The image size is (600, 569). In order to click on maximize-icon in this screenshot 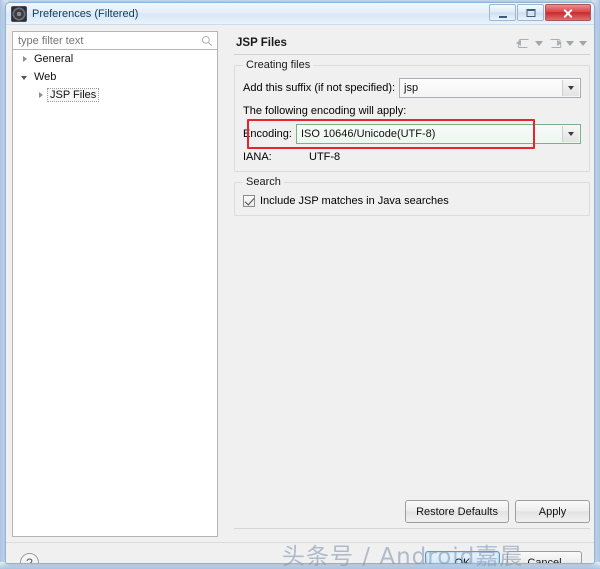, I will do `click(530, 12)`.